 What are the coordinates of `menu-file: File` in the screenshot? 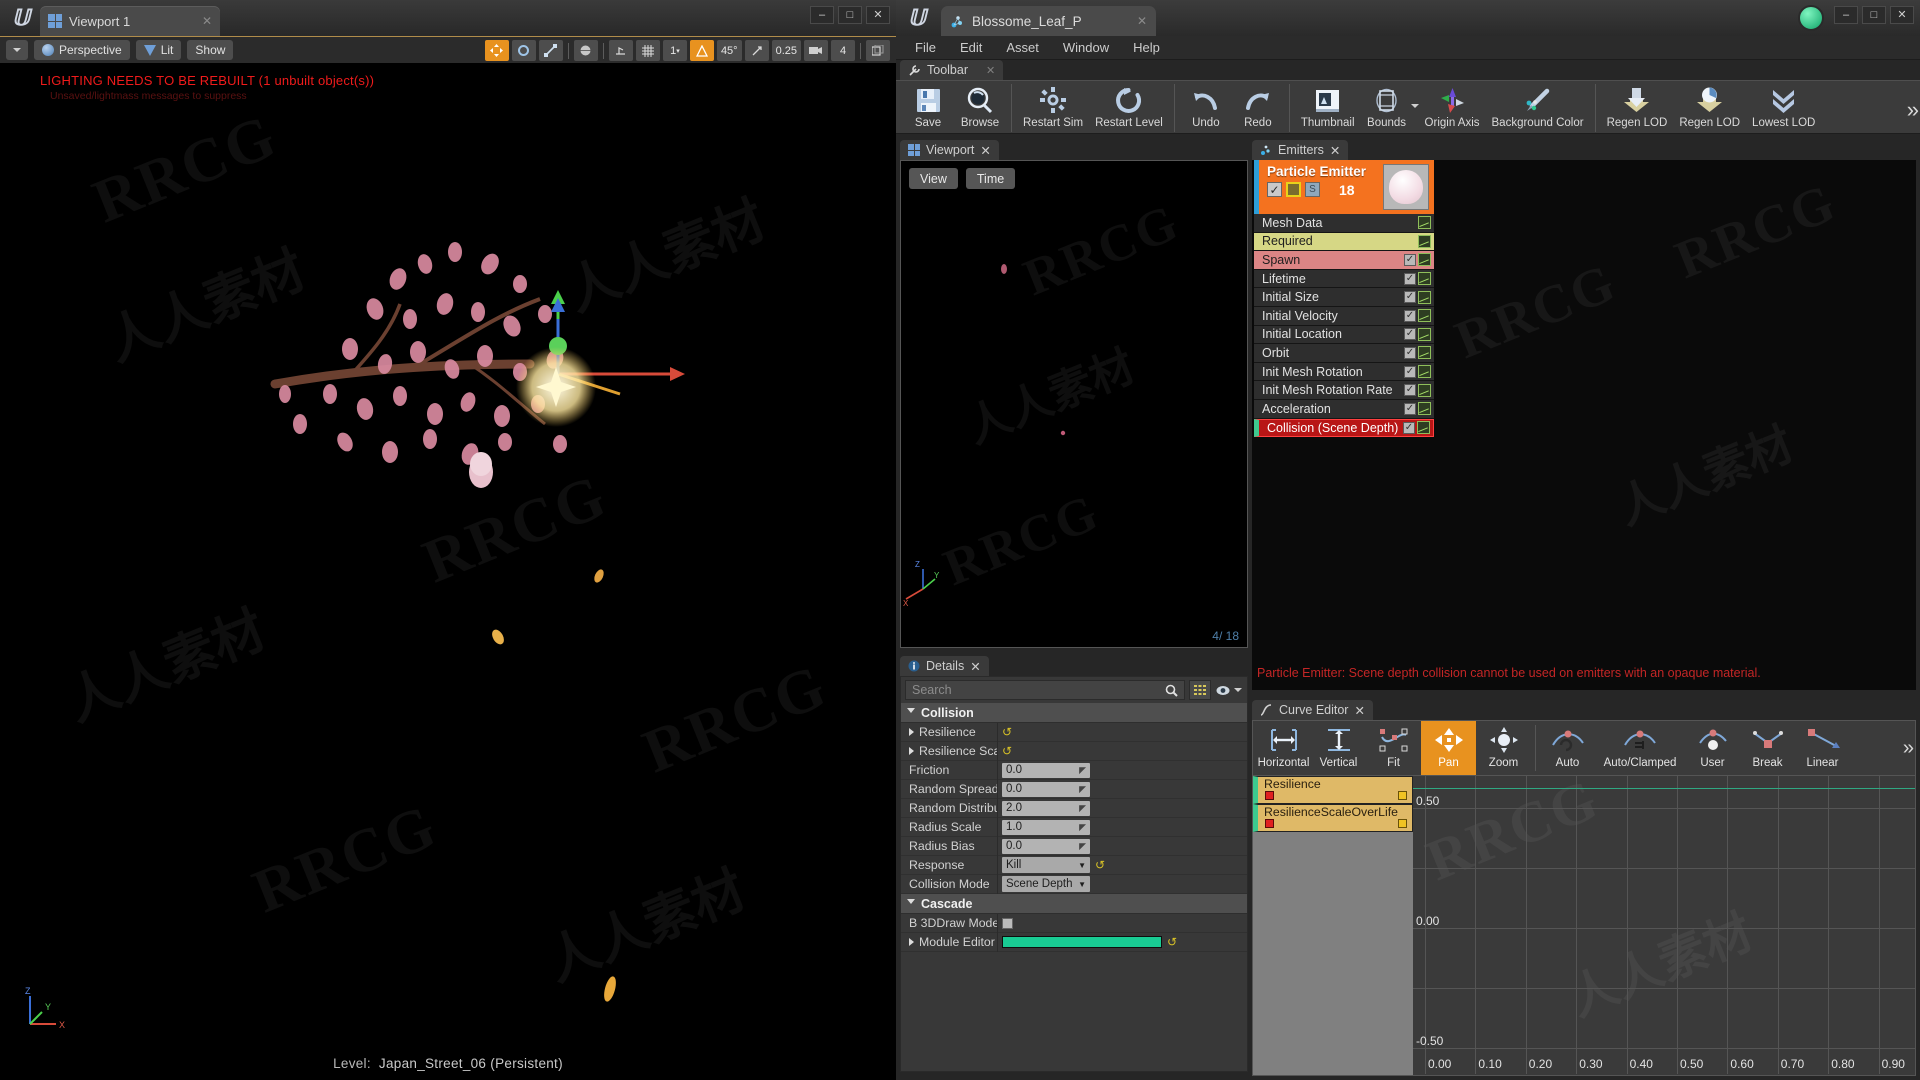 It's located at (925, 47).